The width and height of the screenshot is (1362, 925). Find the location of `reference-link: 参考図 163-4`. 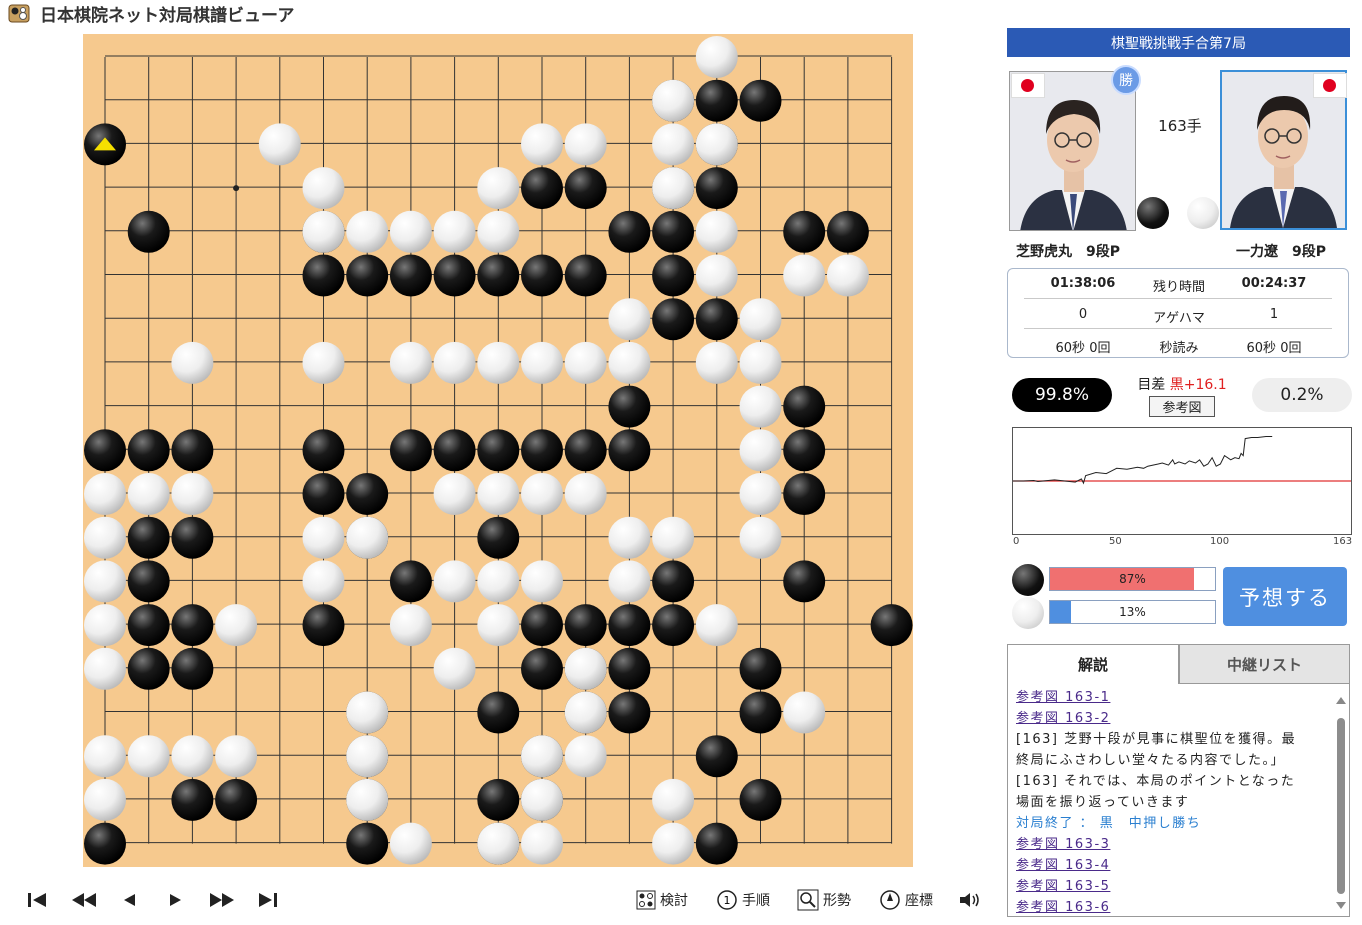

reference-link: 参考図 163-4 is located at coordinates (1063, 863).